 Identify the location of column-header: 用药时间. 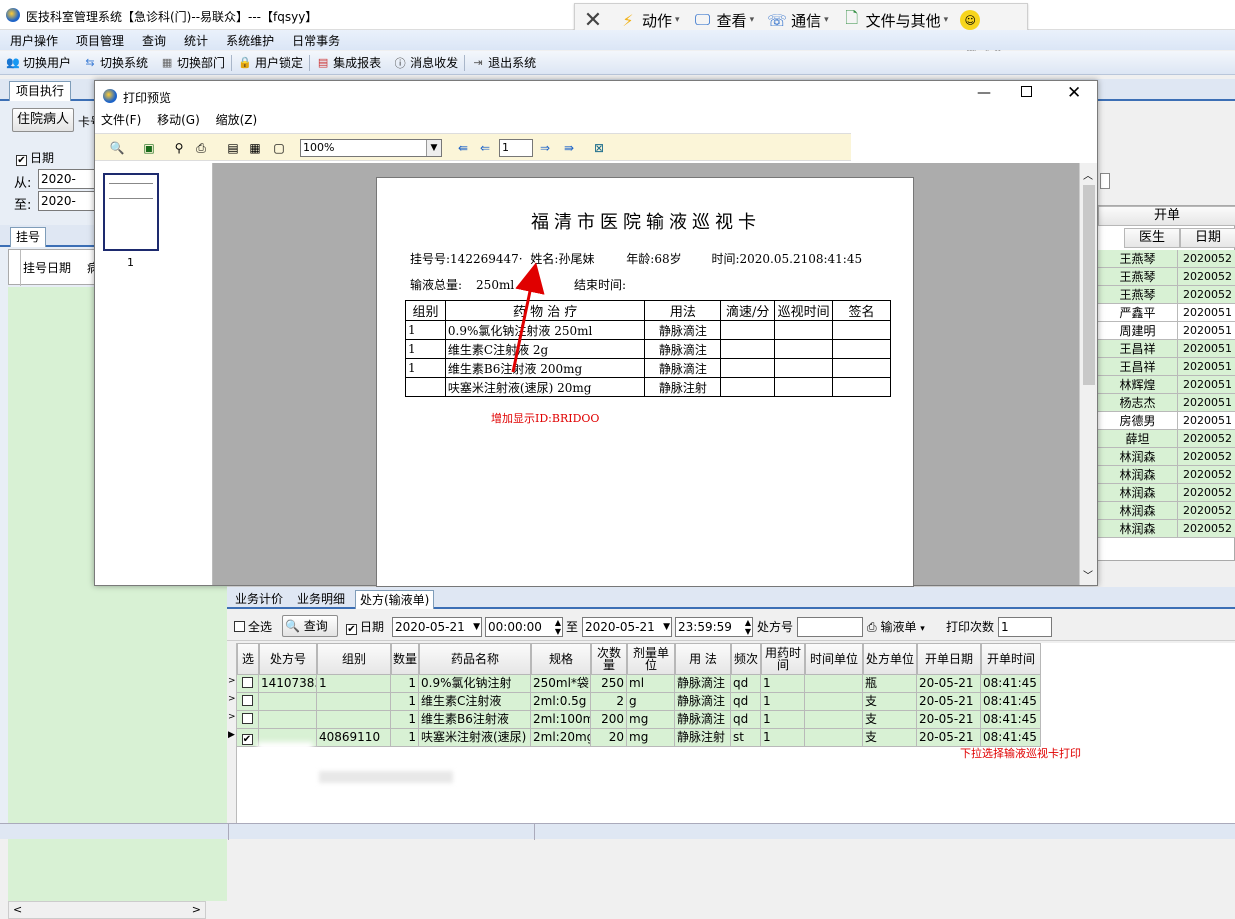
(783, 659).